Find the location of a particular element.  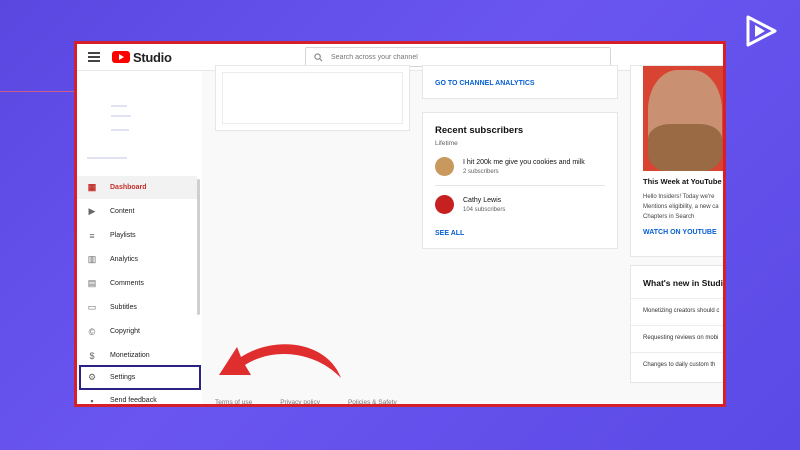

content-icon: ▶ is located at coordinates (92, 211).